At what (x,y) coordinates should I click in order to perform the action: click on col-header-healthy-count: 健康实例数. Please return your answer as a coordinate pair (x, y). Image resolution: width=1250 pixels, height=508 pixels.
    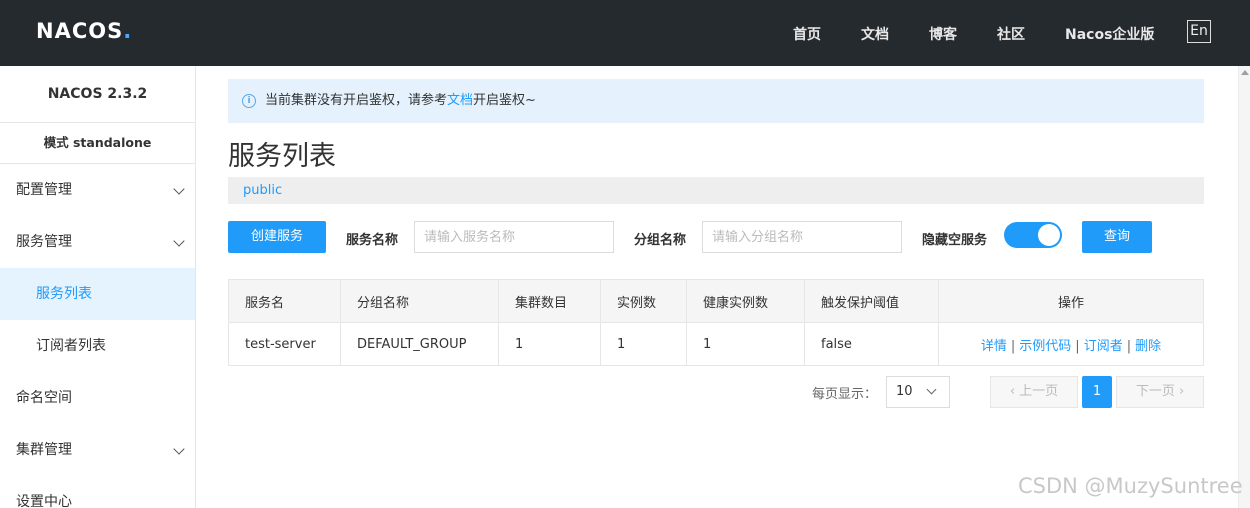
    Looking at the image, I should click on (745, 301).